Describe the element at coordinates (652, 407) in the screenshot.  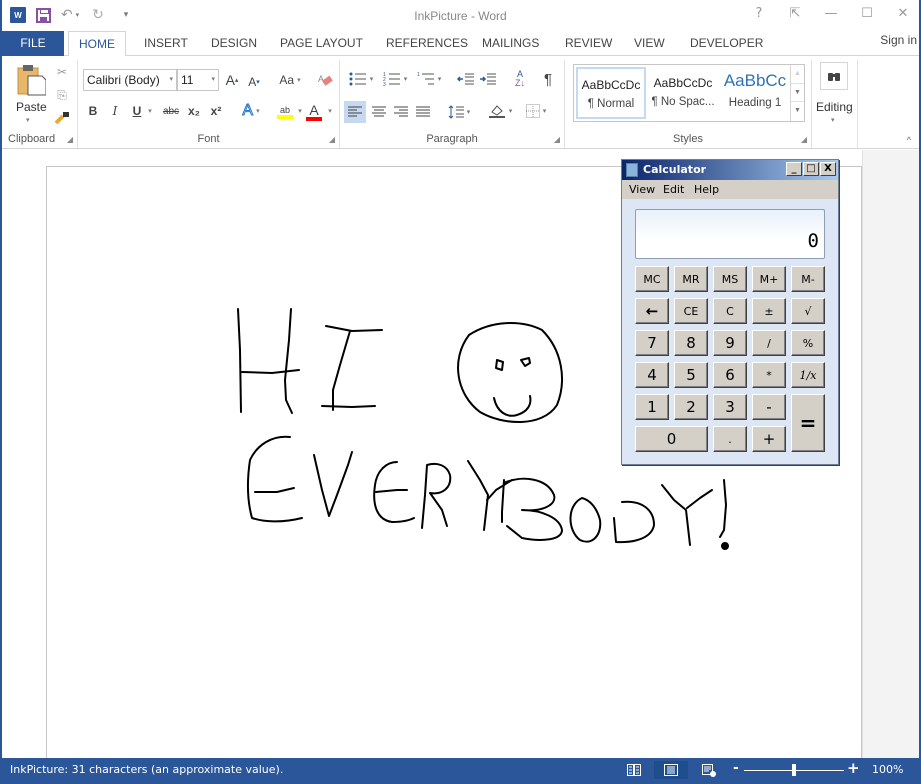
I see `calc-button-1: 1` at that location.